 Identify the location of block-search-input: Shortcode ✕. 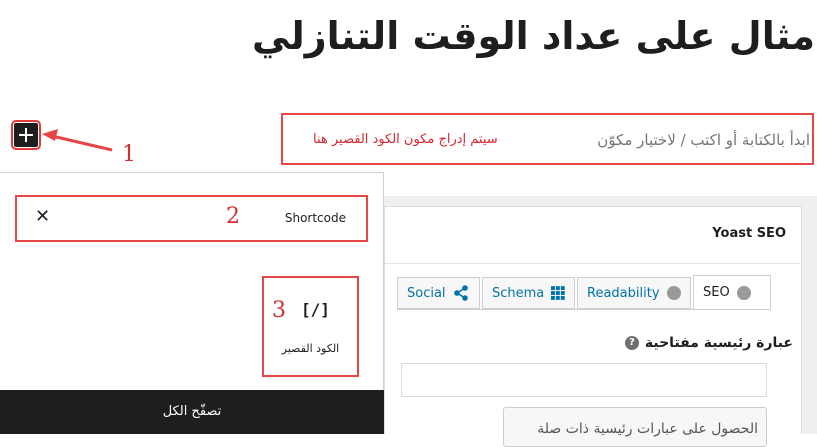
(191, 218).